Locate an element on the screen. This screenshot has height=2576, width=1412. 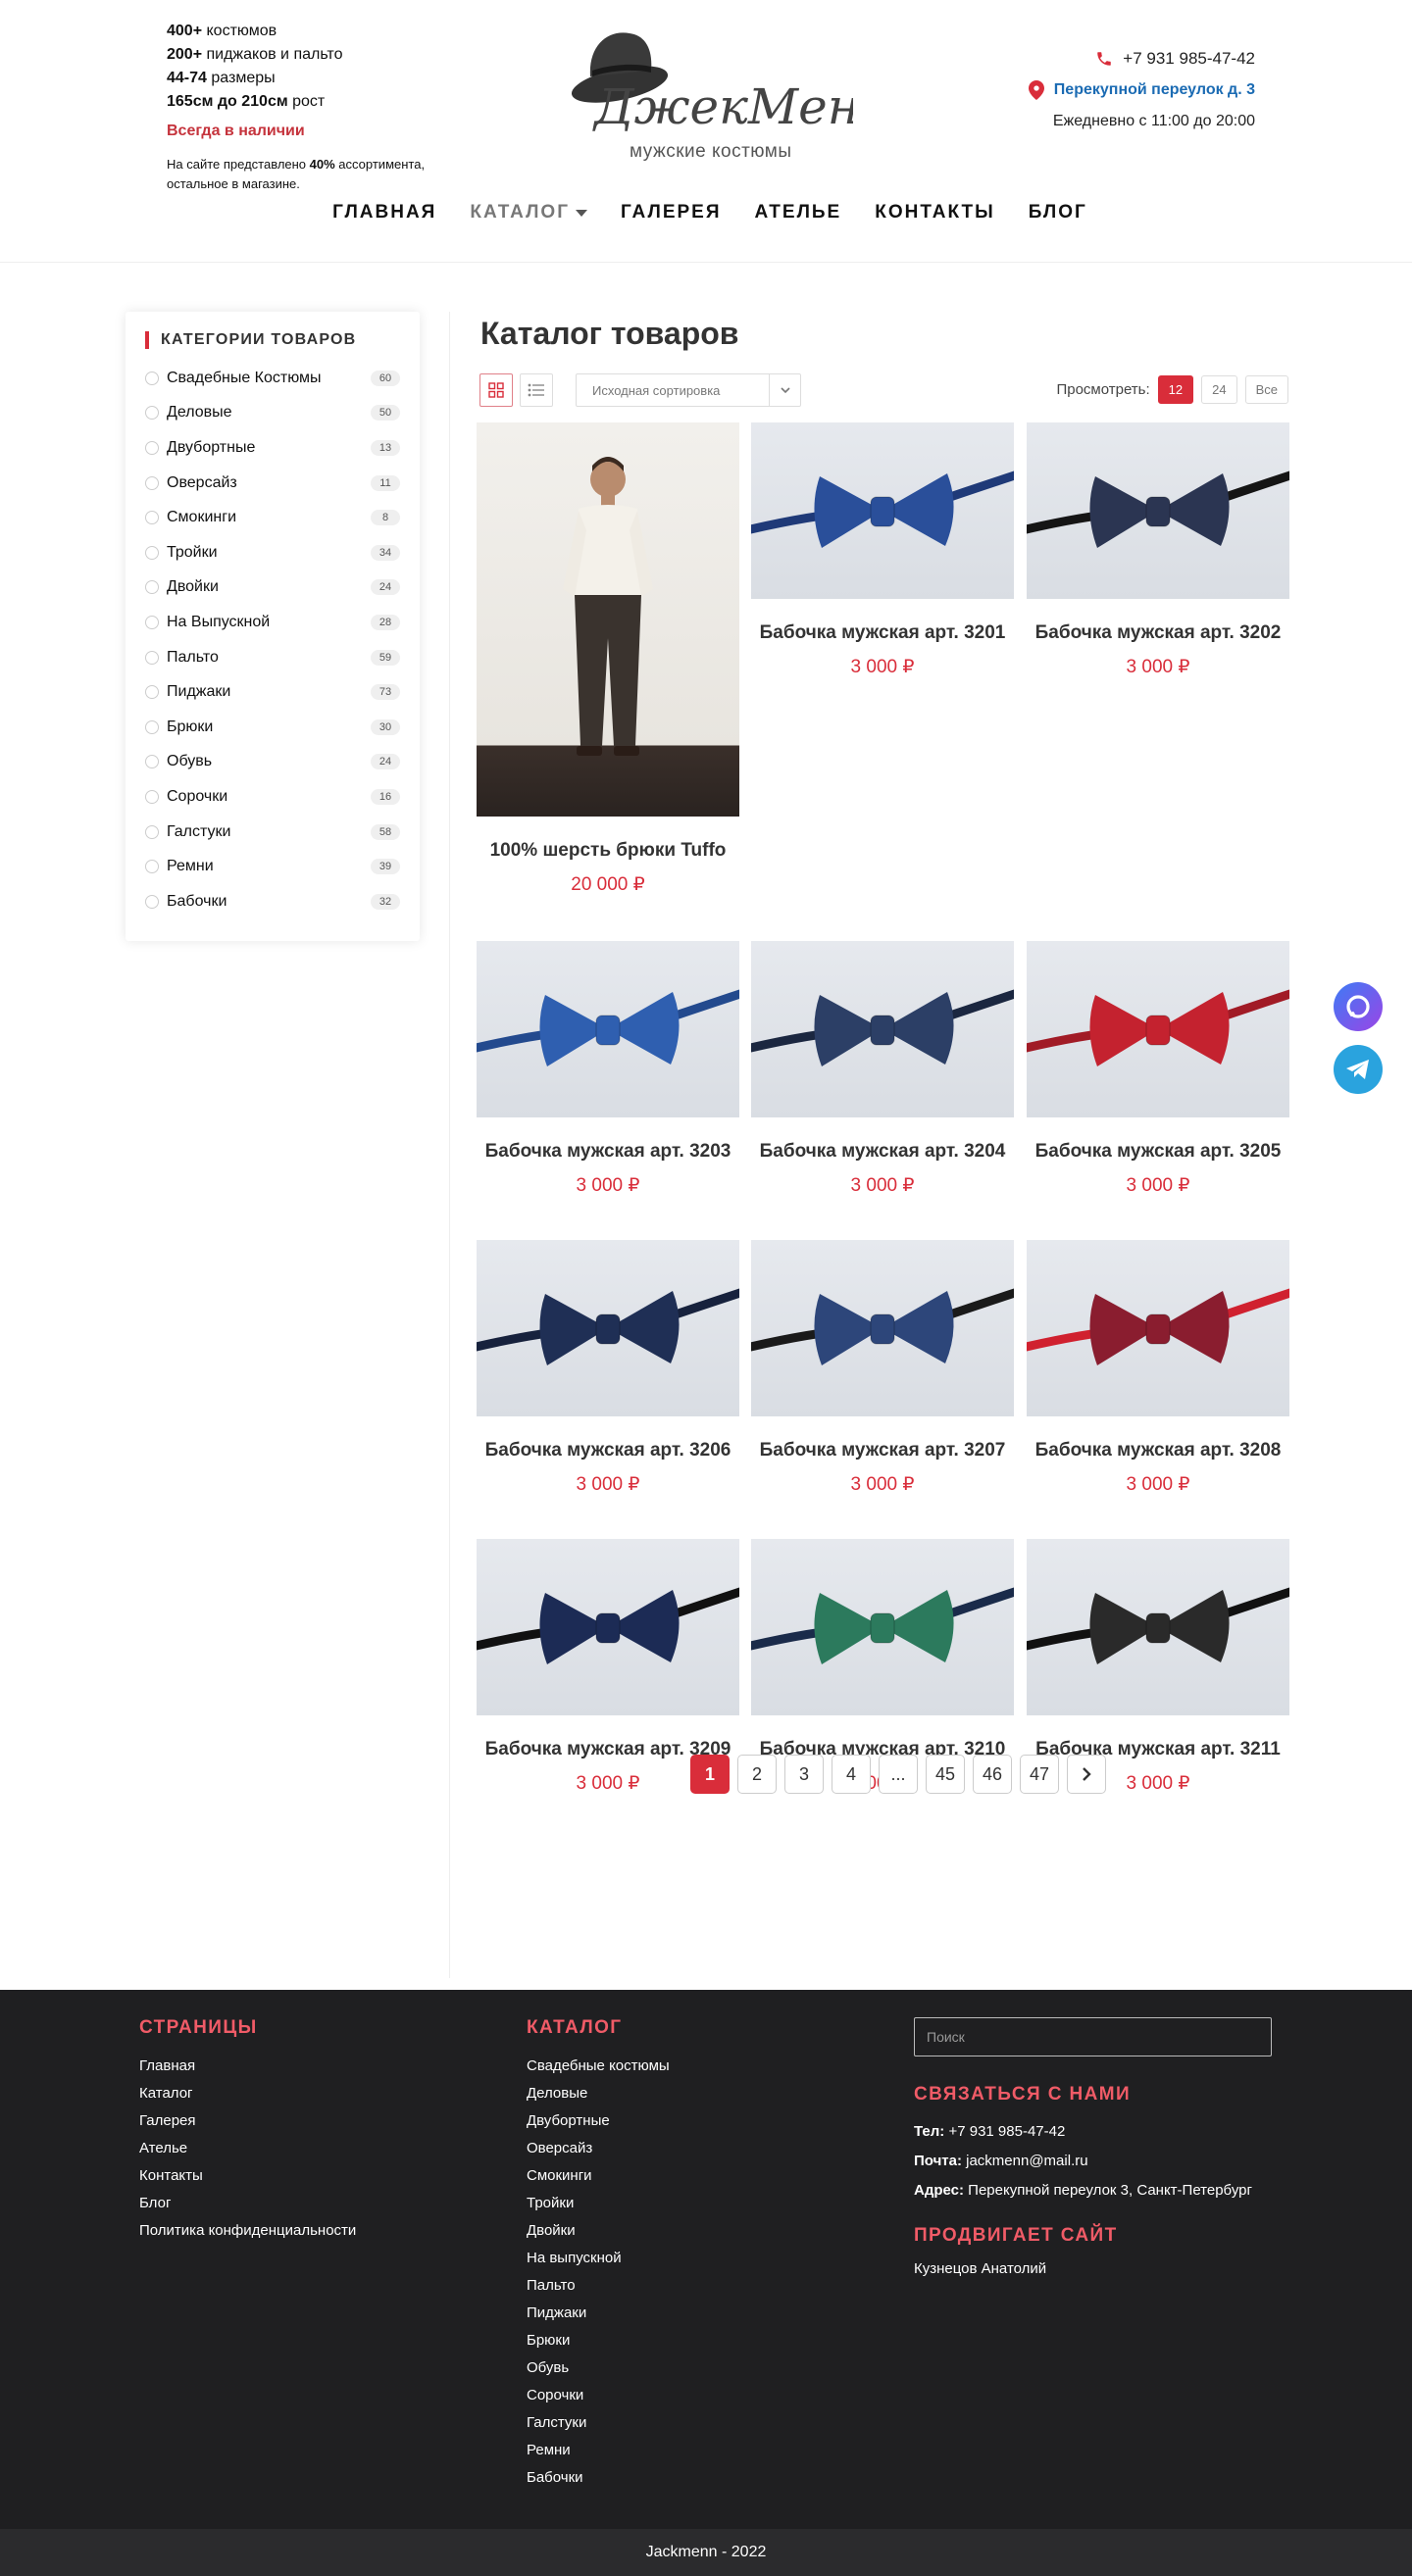
category-item: Бабочки 32 is located at coordinates (272, 901).